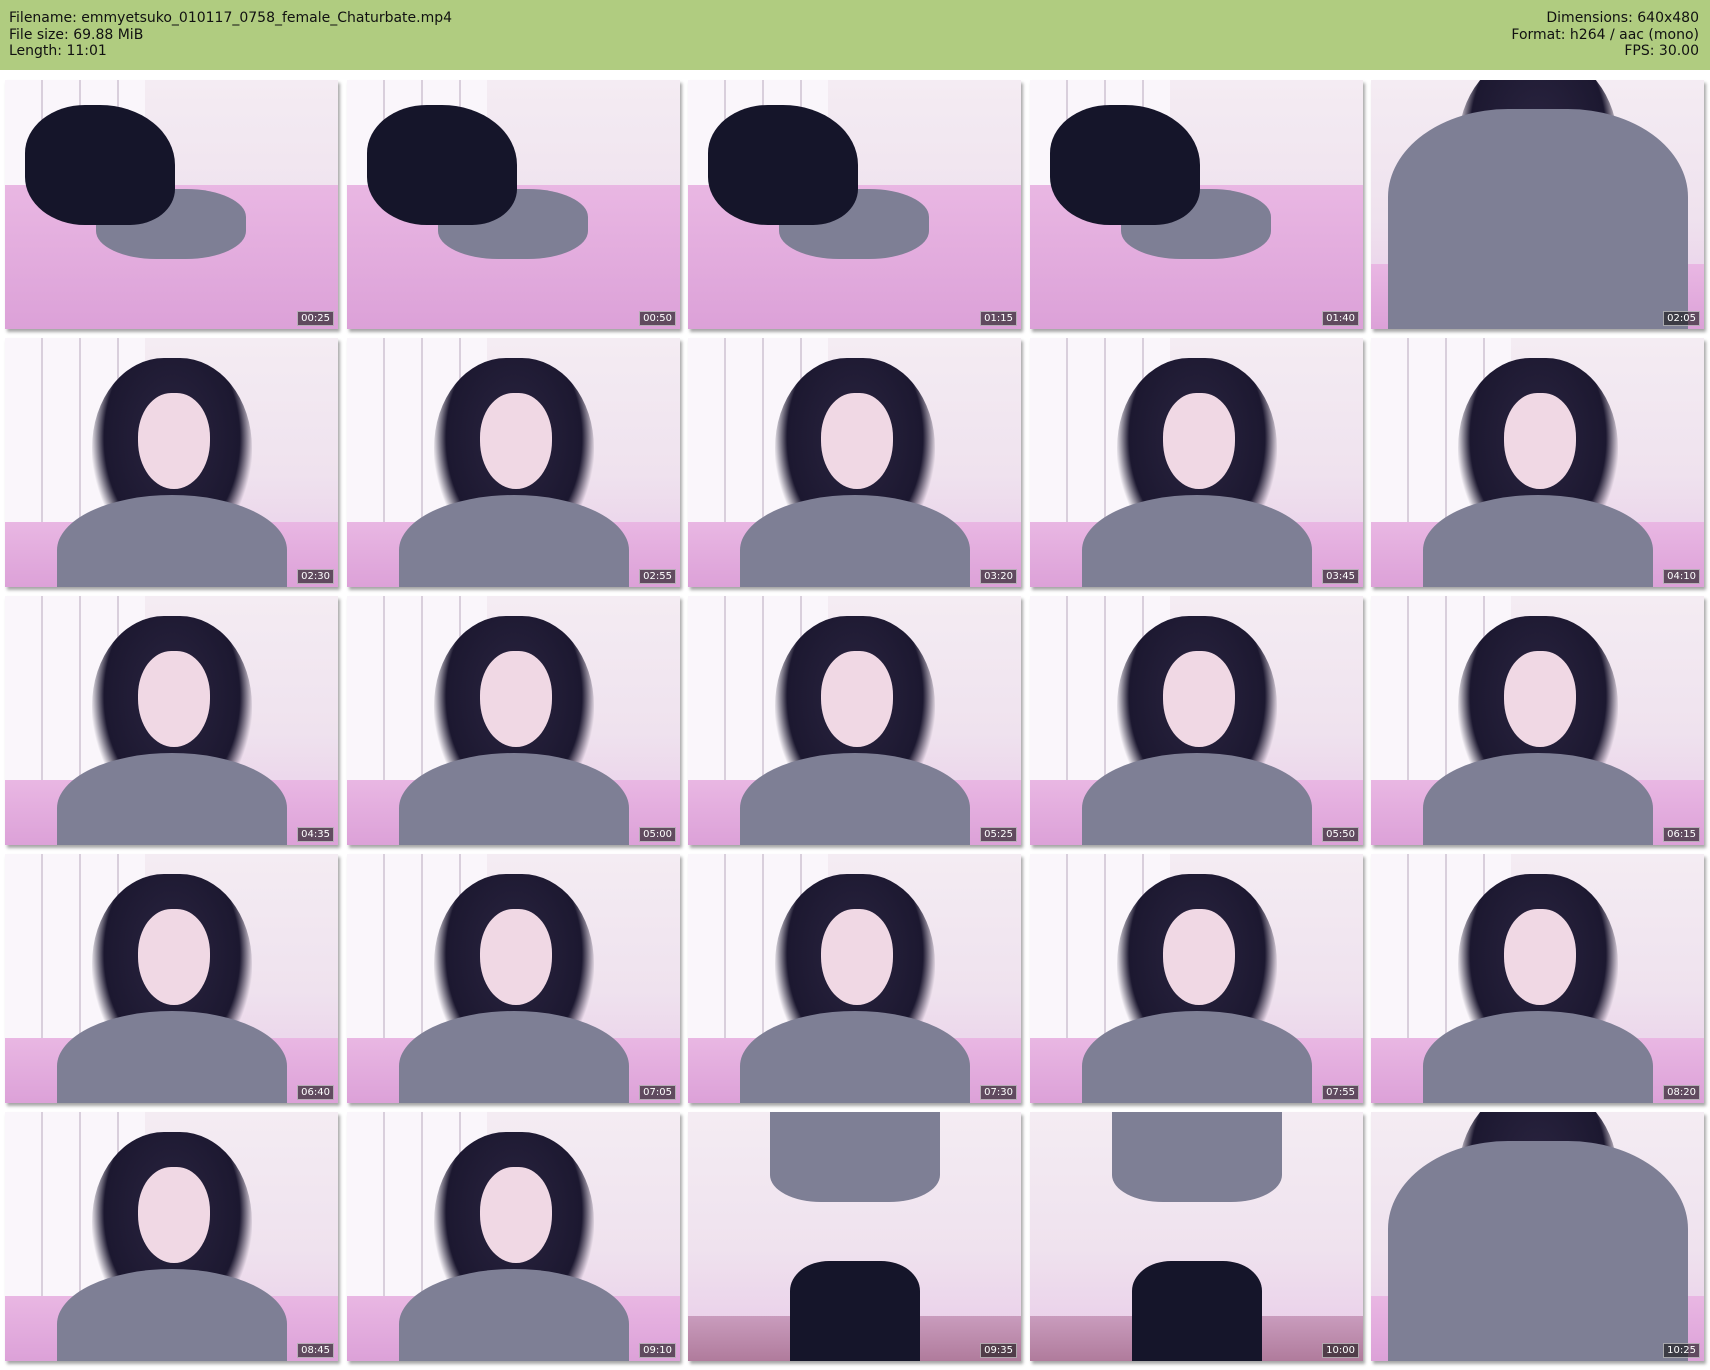 The image size is (1710, 1370). Describe the element at coordinates (1340, 1092) in the screenshot. I see `timestamp-label: 07:55` at that location.